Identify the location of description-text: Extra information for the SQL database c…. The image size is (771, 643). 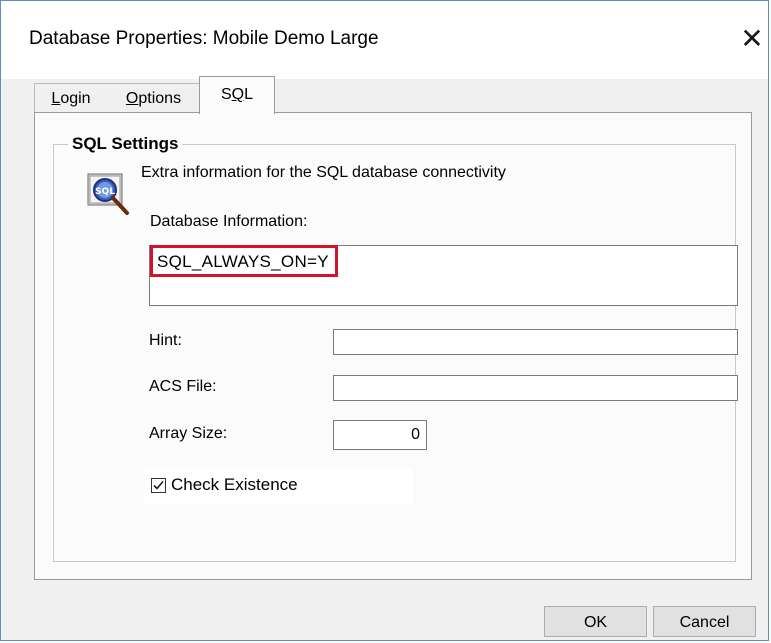
(323, 172).